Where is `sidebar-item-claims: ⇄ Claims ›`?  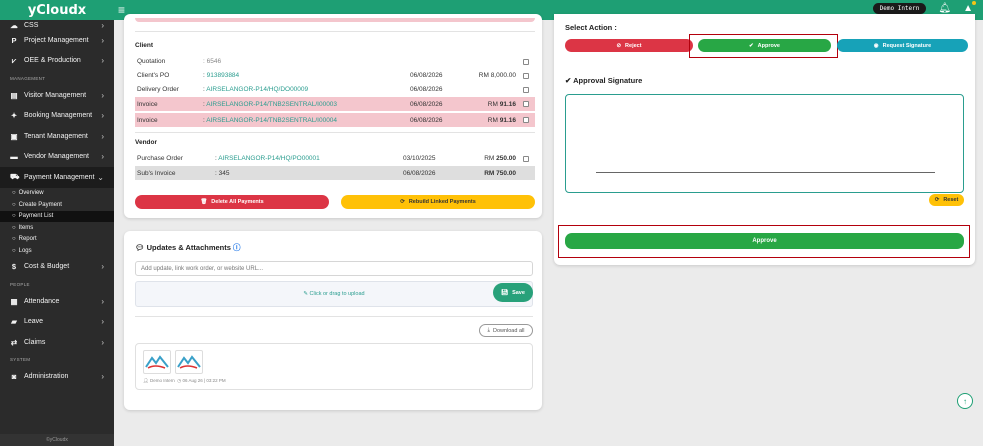
sidebar-item-claims: ⇄ Claims › is located at coordinates (57, 342).